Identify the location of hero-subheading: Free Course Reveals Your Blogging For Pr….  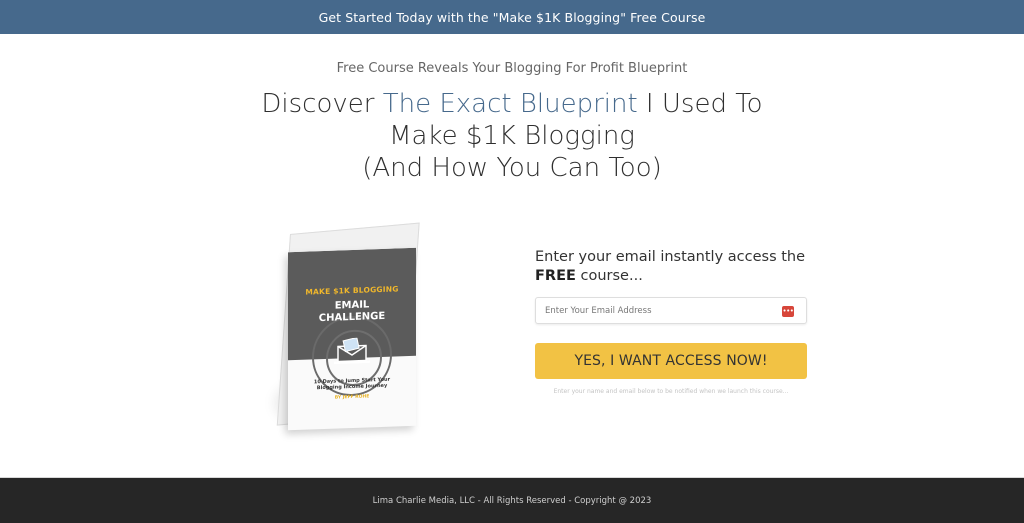
(512, 68).